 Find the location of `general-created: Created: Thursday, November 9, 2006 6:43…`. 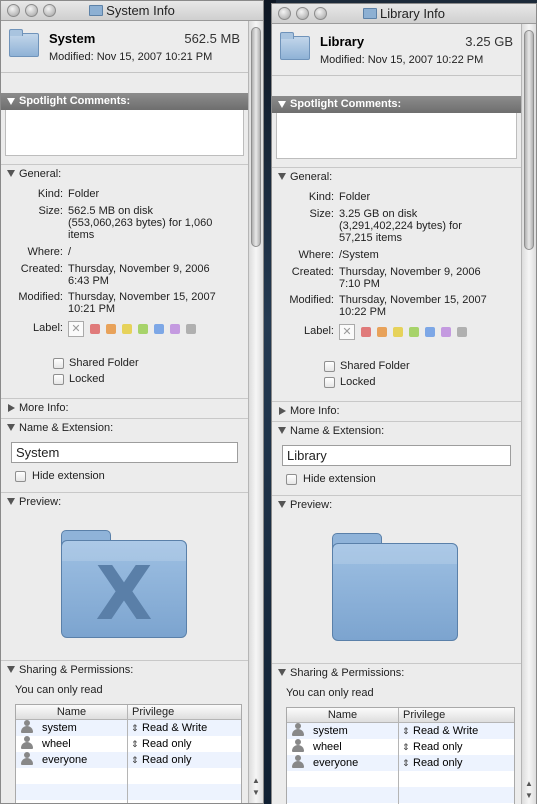

general-created: Created: Thursday, November 9, 2006 6:43… is located at coordinates (124, 277).